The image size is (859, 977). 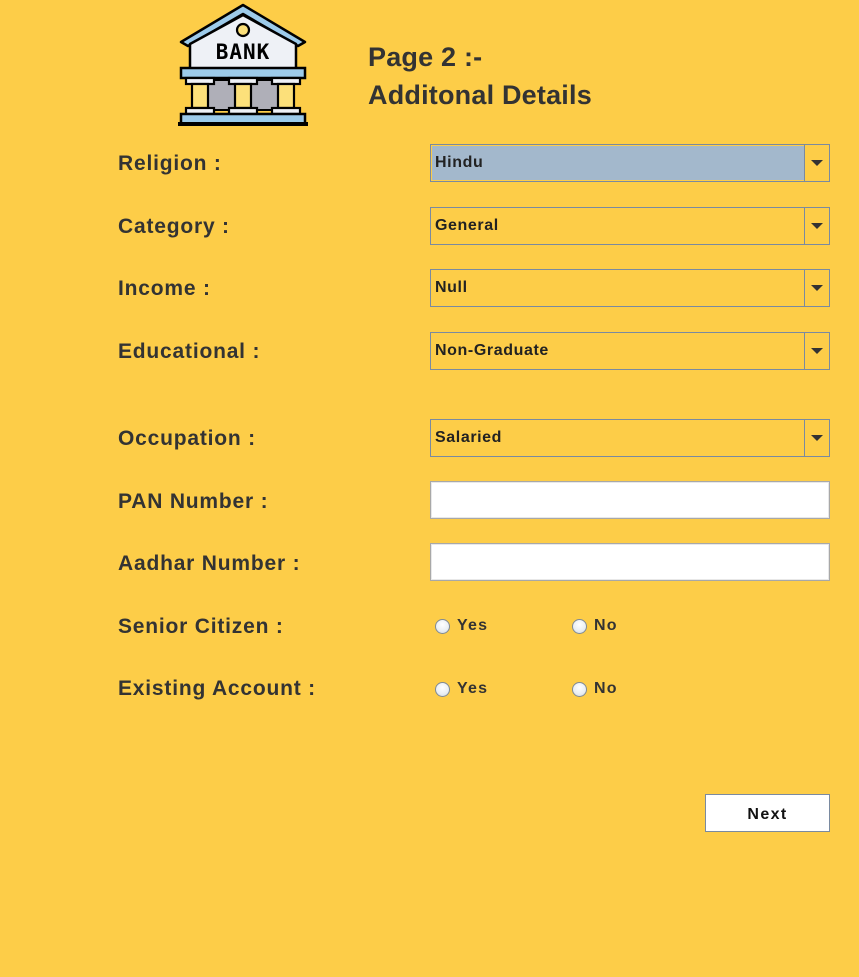 I want to click on category-value: General, so click(x=467, y=225).